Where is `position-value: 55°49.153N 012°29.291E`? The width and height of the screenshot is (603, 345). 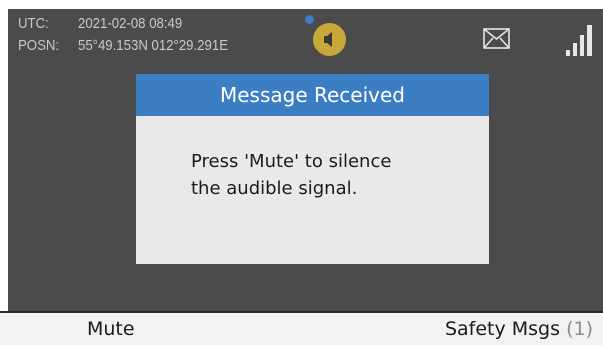
position-value: 55°49.153N 012°29.291E is located at coordinates (153, 45).